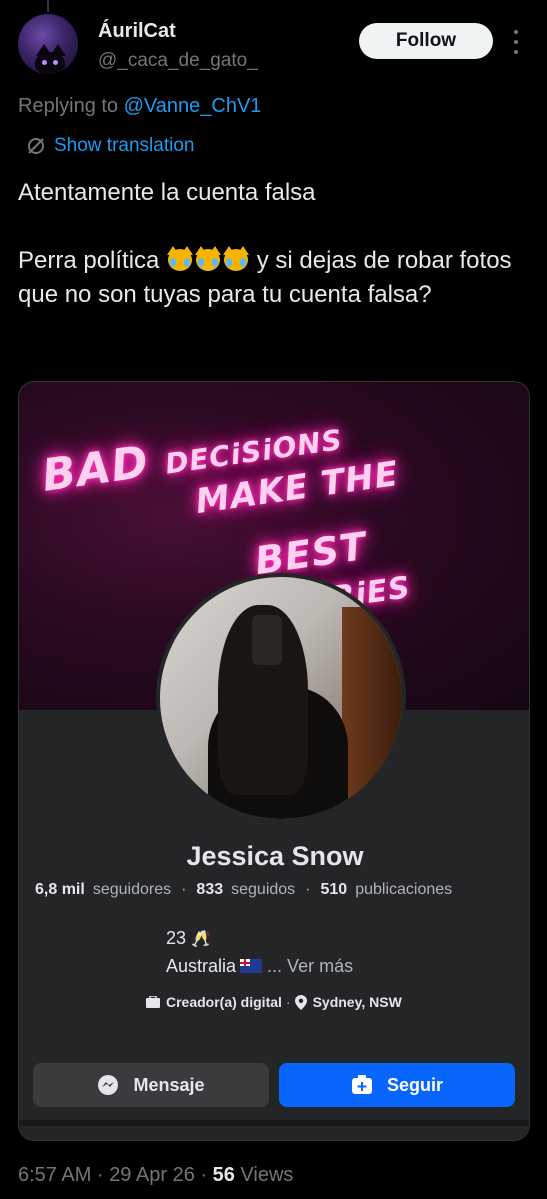 The image size is (547, 1199). Describe the element at coordinates (275, 856) in the screenshot. I see `profile-name: Jessica Snow` at that location.